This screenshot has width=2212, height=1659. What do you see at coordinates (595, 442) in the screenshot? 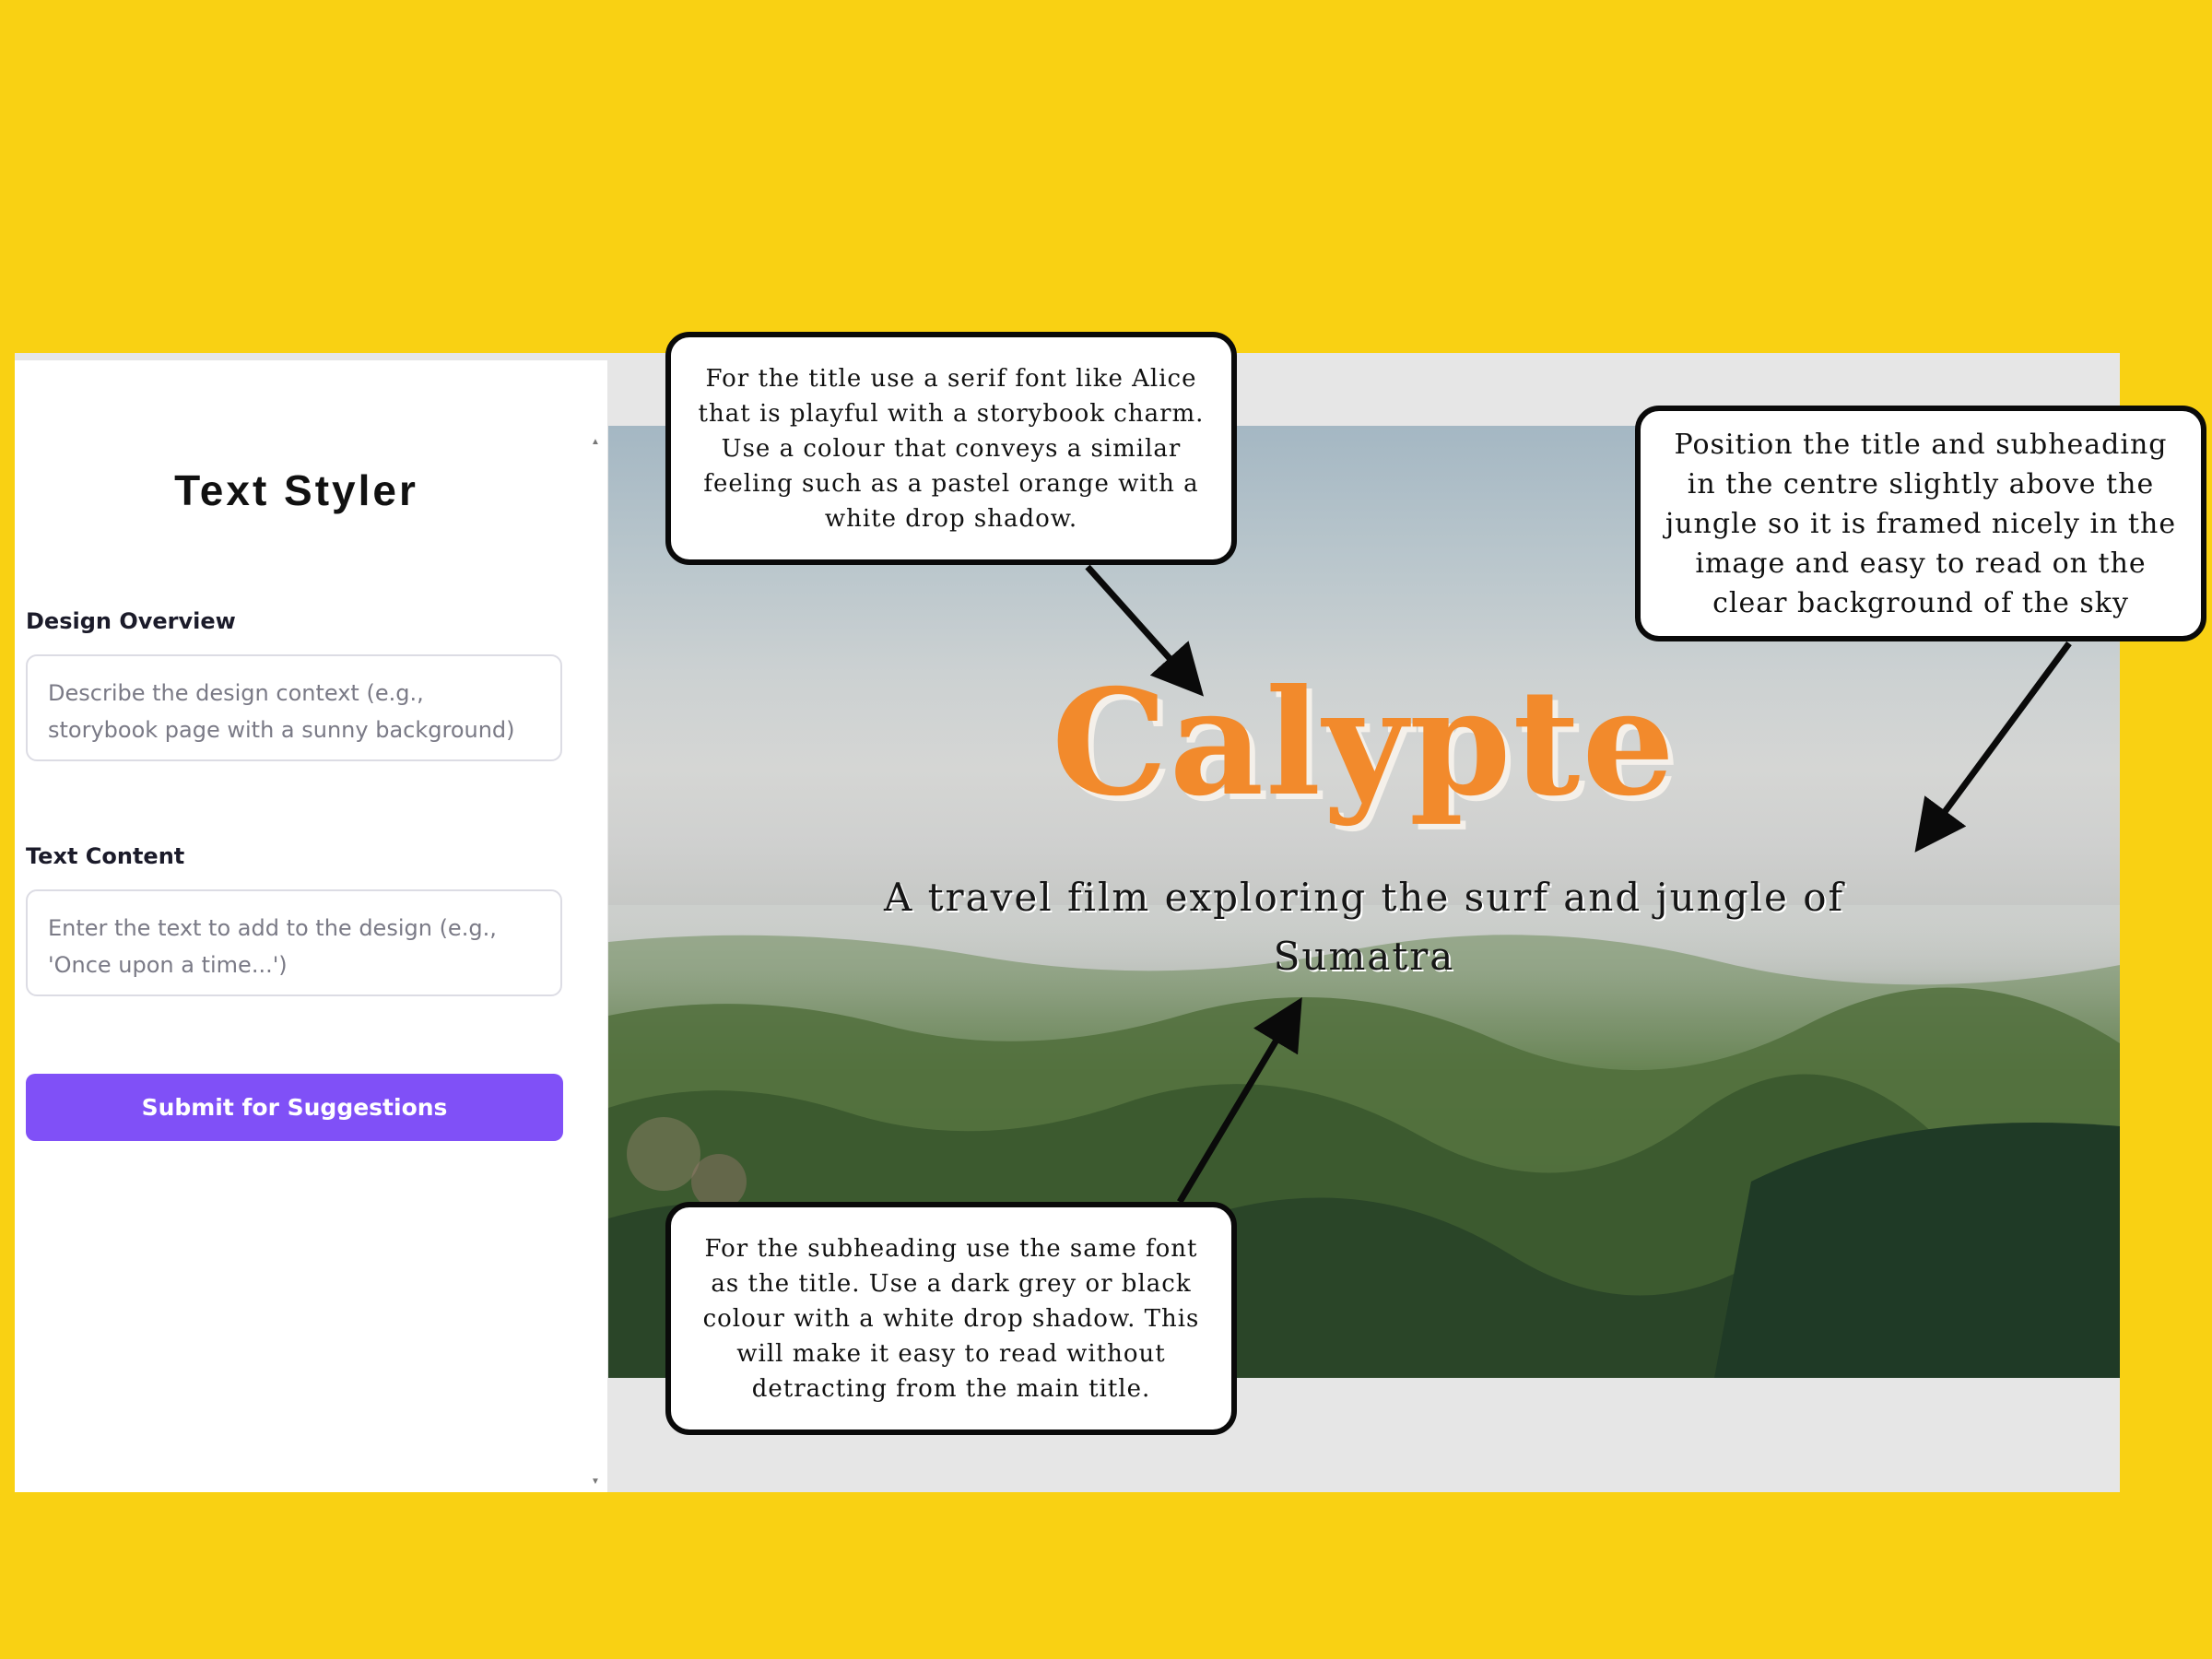
I see `scroll-up-arrow-icon: ▲` at bounding box center [595, 442].